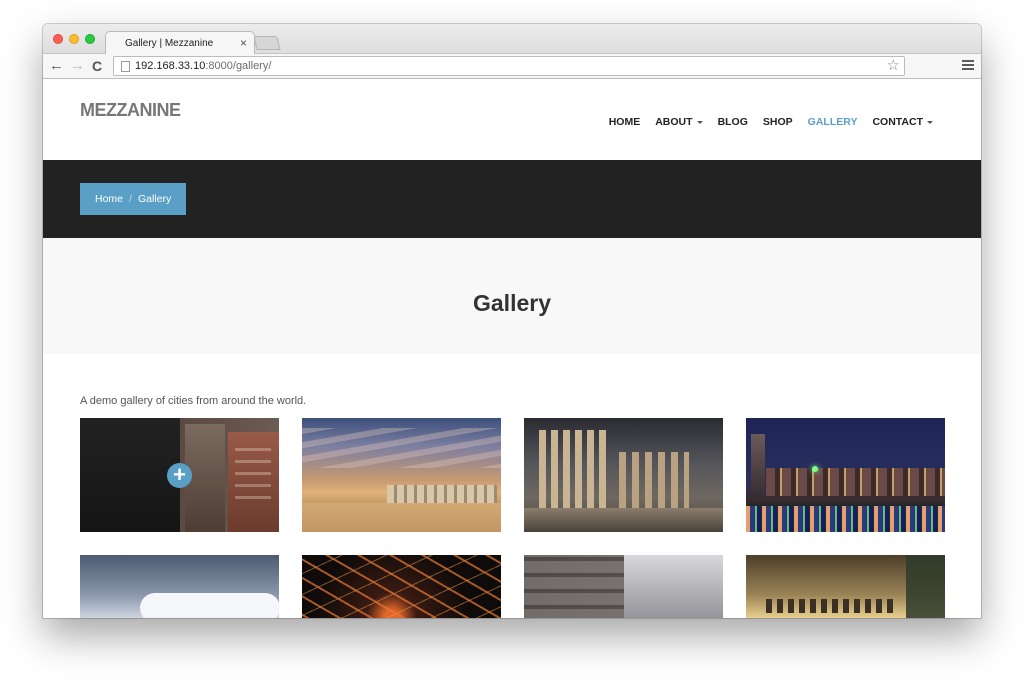  I want to click on nav-item-home: HOME, so click(625, 122).